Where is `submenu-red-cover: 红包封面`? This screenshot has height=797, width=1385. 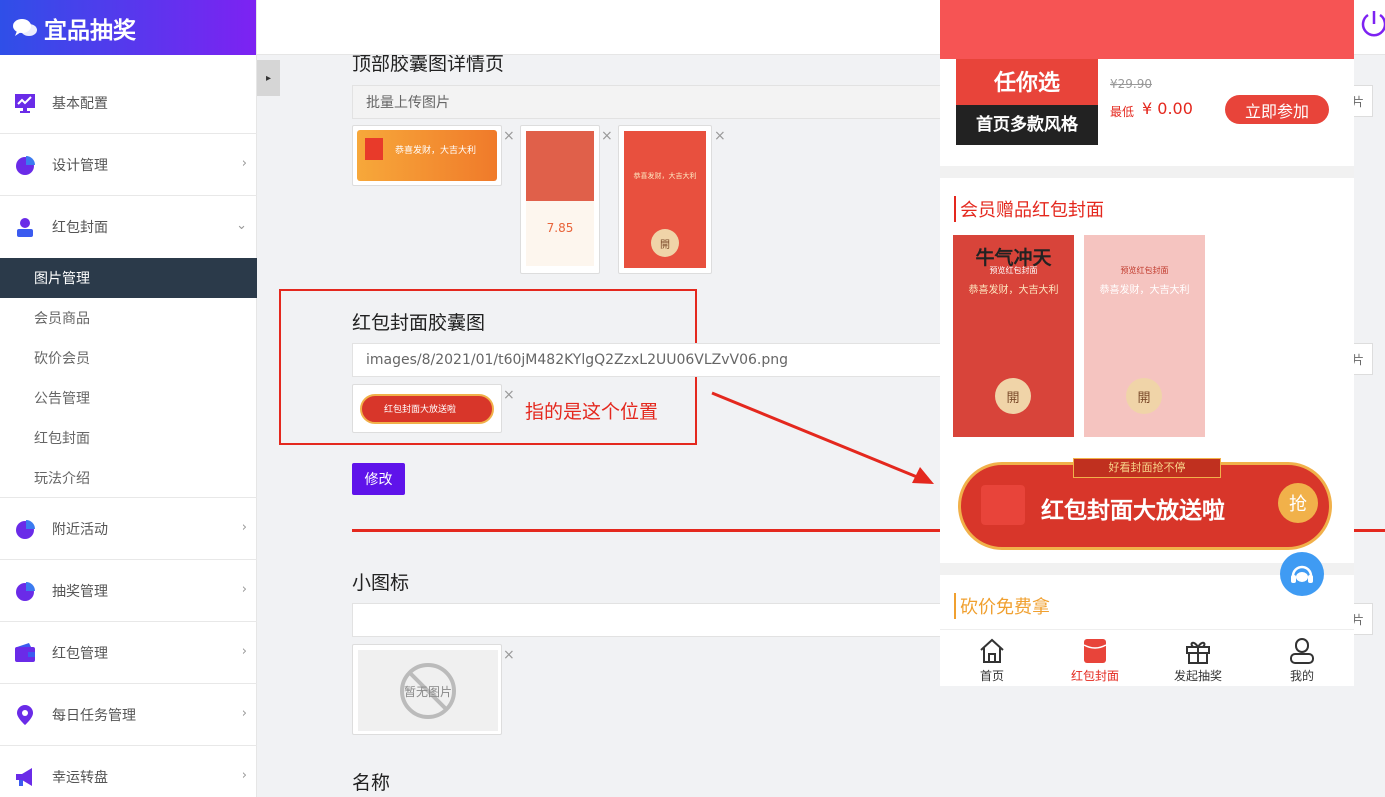 submenu-red-cover: 红包封面 is located at coordinates (128, 438).